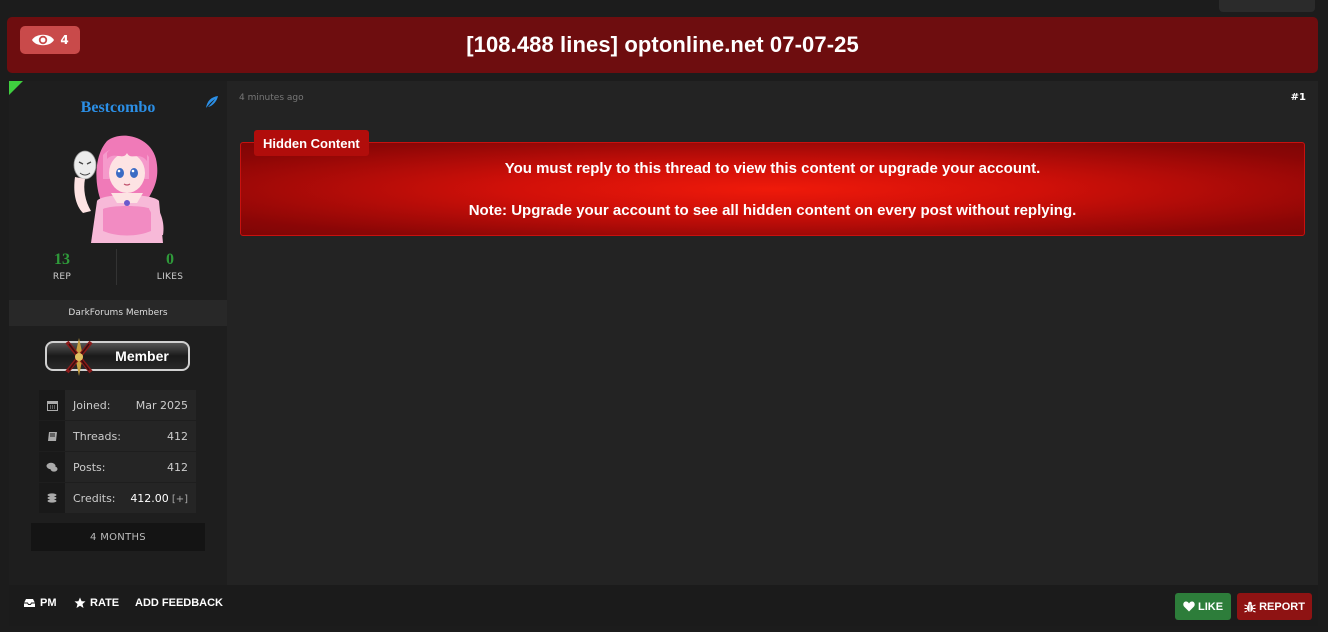  Describe the element at coordinates (212, 102) in the screenshot. I see `feather-icon` at that location.